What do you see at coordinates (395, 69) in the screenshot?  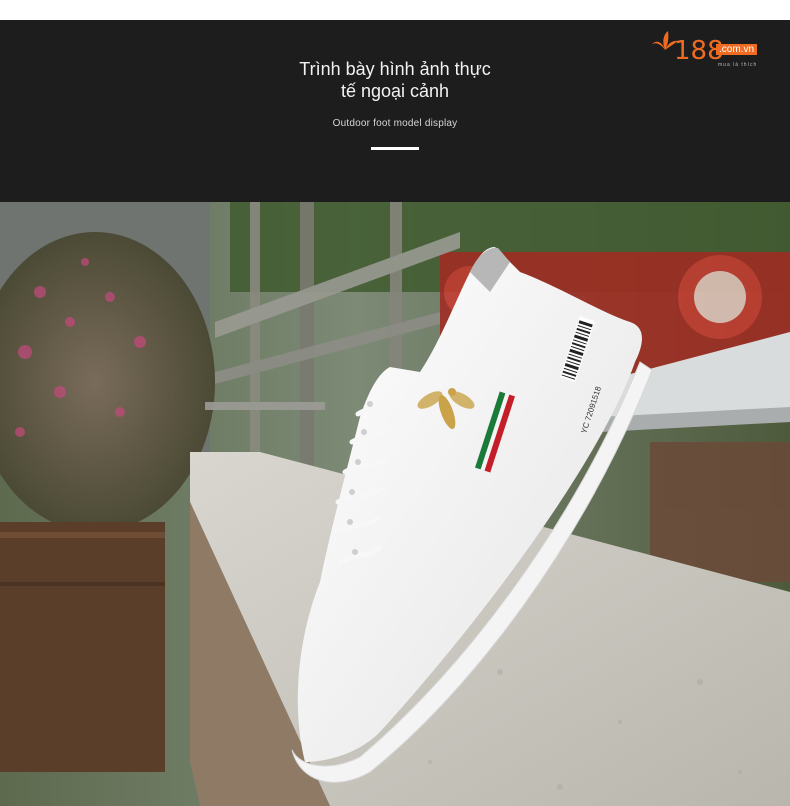 I see `headline-line-1: Trình bày hình ảnh thực` at bounding box center [395, 69].